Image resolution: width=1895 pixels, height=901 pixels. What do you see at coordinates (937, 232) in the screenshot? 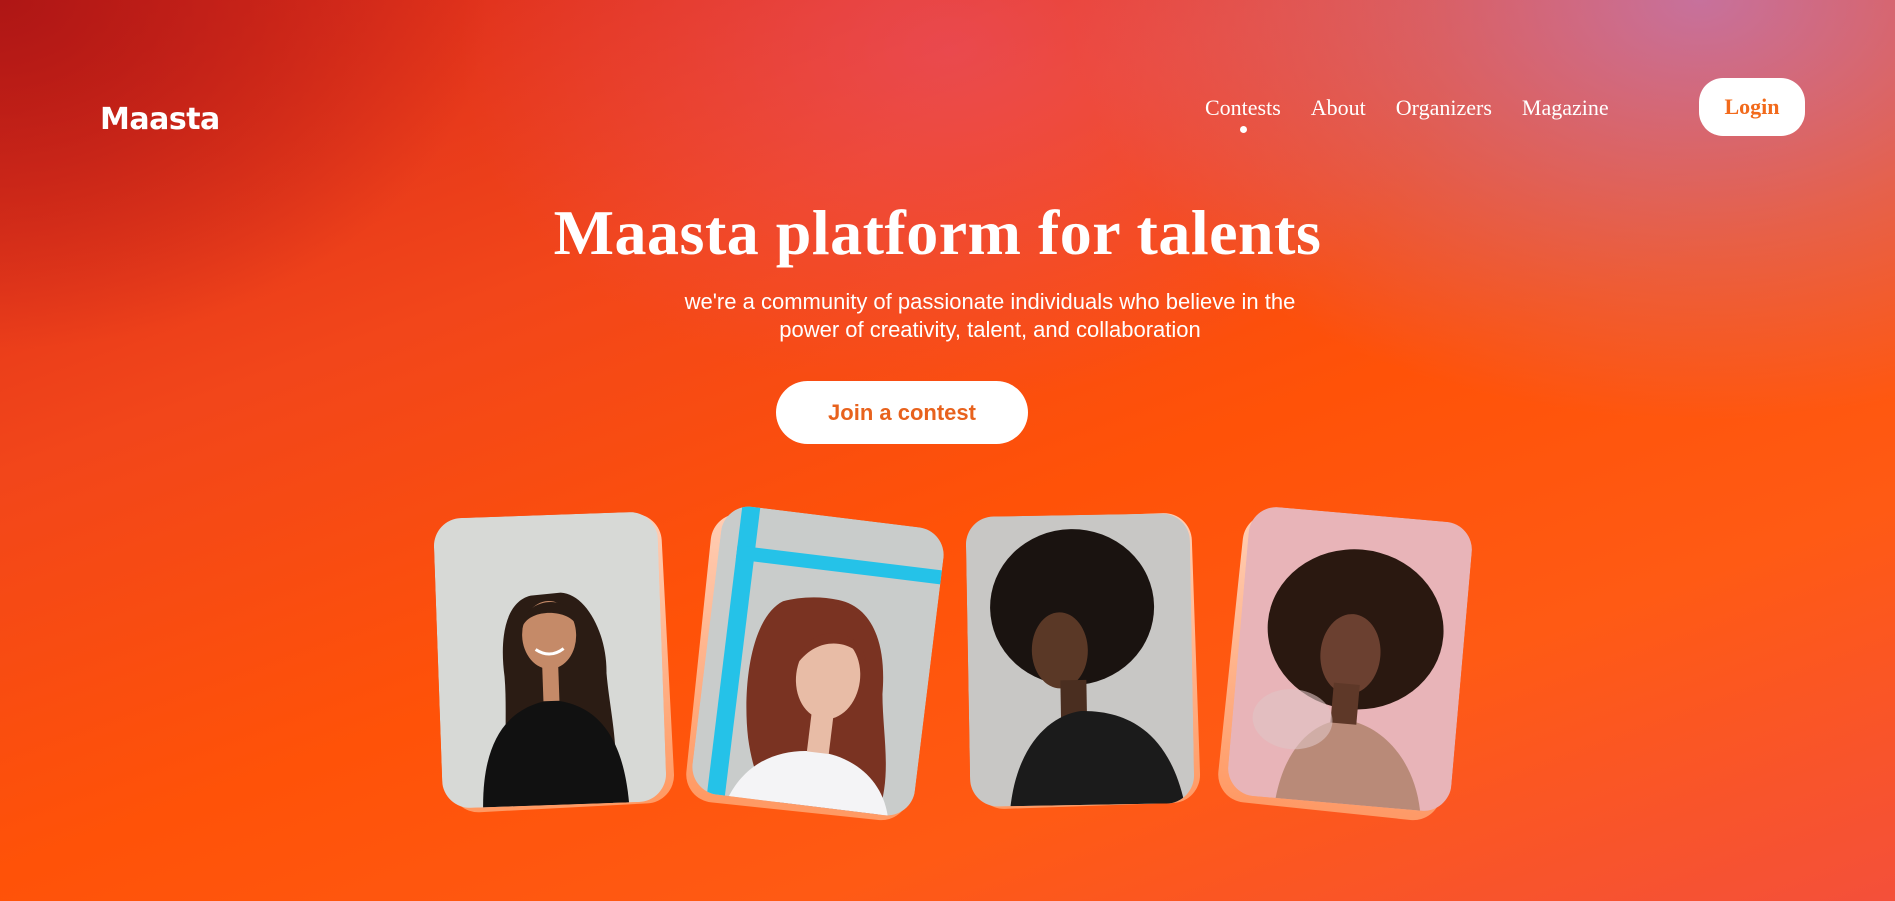
I see `hero-title: Maasta platform for talents` at bounding box center [937, 232].